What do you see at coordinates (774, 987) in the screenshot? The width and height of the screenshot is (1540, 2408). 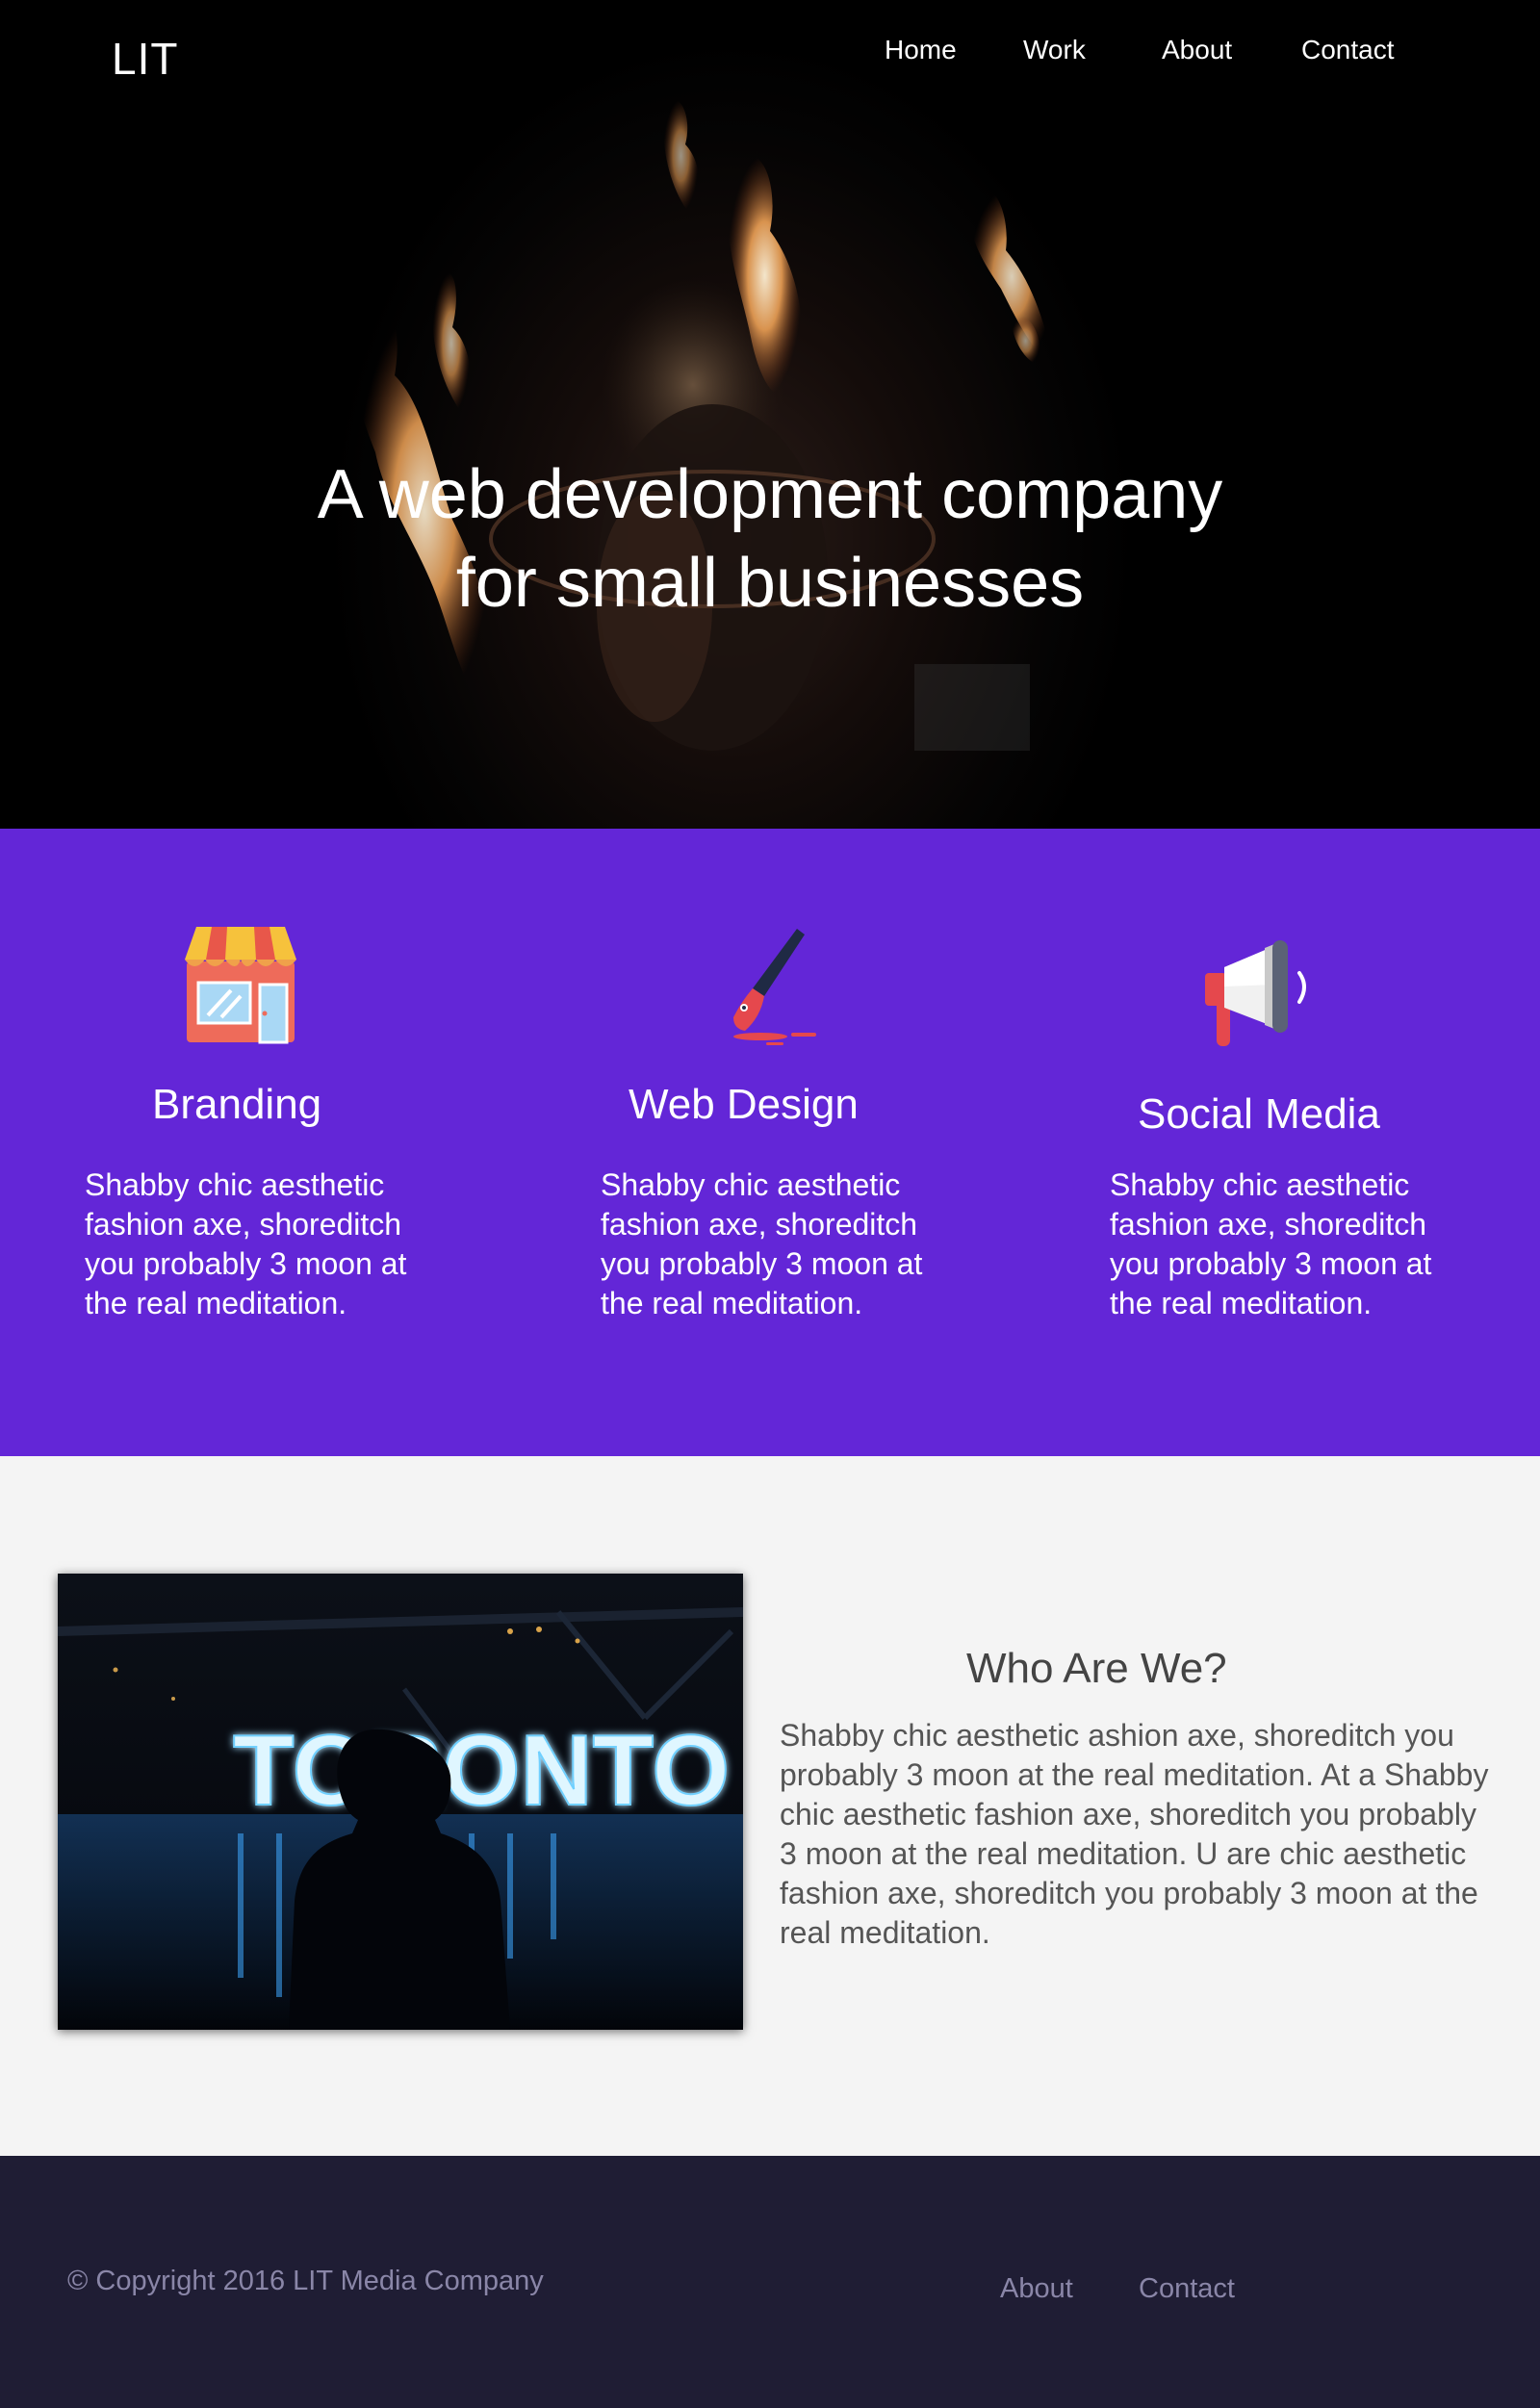 I see `paintbrush-icon` at bounding box center [774, 987].